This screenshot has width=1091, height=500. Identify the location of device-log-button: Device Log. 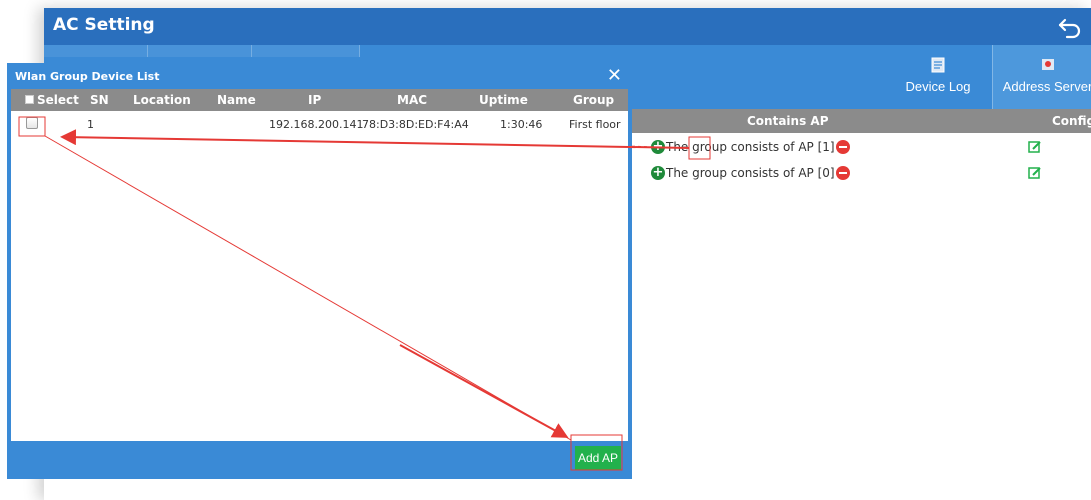
(938, 77).